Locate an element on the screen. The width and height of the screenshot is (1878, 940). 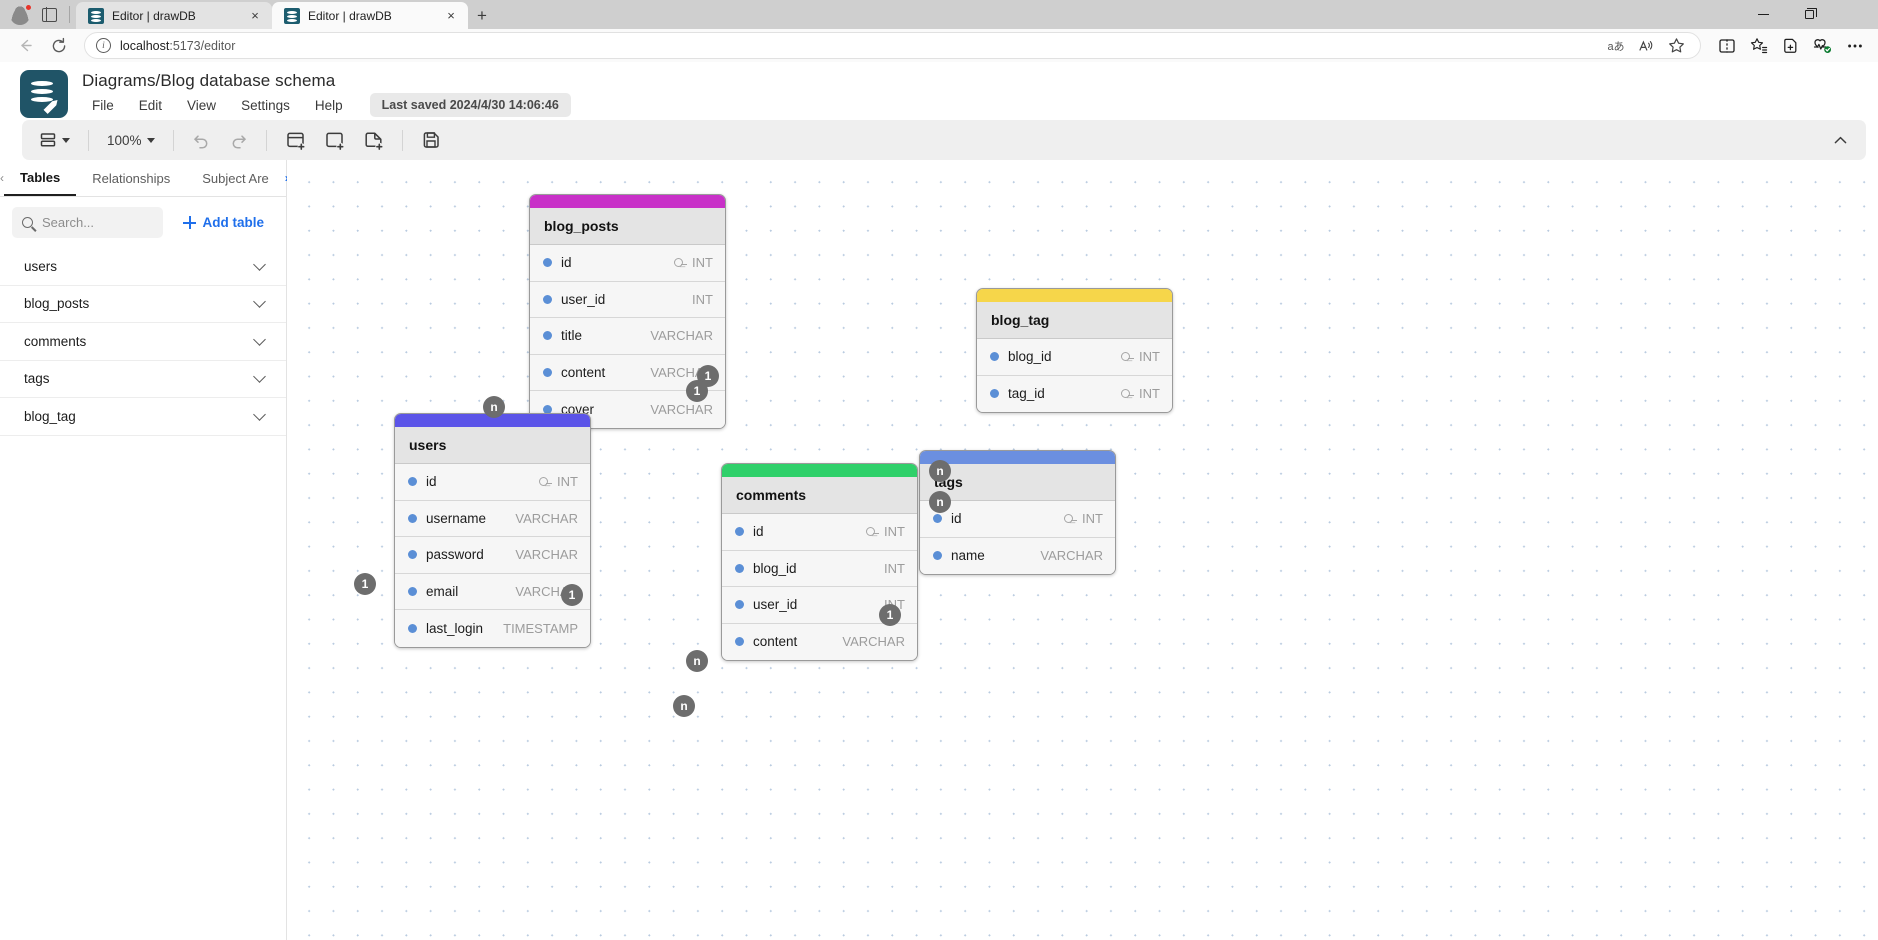
table-field-row: name VARCHAR is located at coordinates (1017, 555).